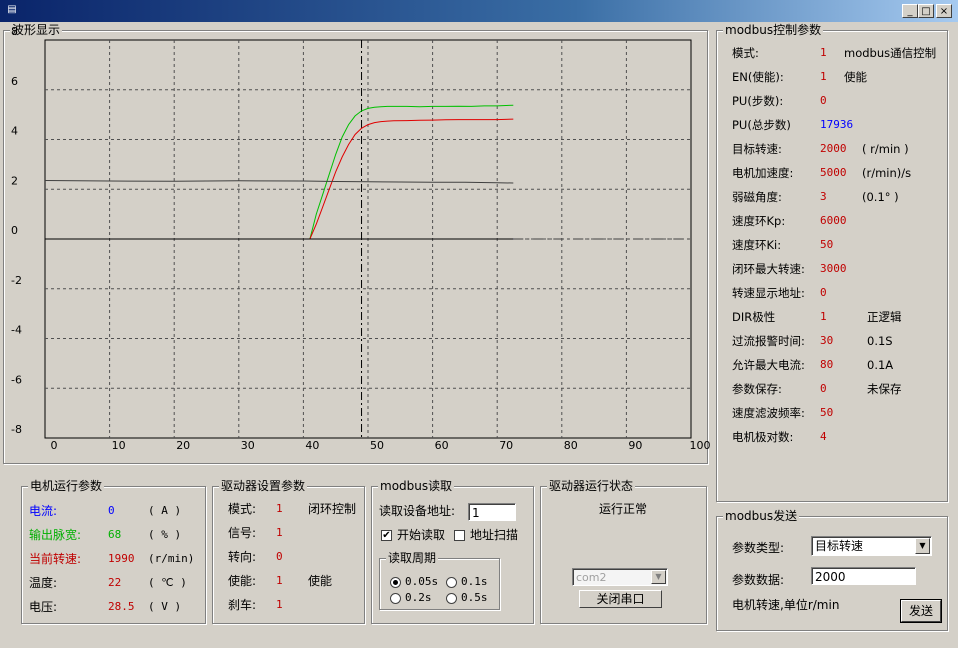  Describe the element at coordinates (921, 611) in the screenshot. I see `send-button: 发送` at that location.